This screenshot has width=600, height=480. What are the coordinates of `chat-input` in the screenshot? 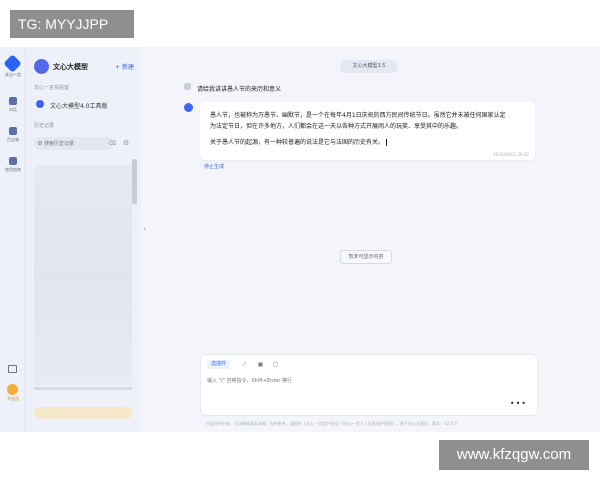 It's located at (357, 381).